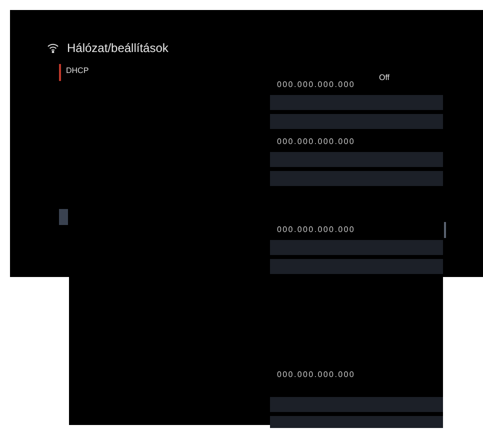  What do you see at coordinates (63, 217) in the screenshot?
I see `scroll-marker` at bounding box center [63, 217].